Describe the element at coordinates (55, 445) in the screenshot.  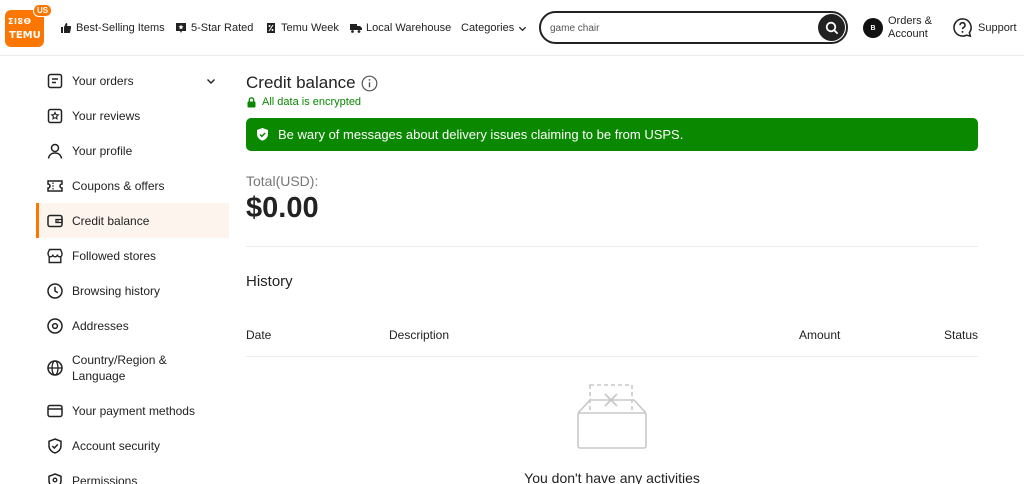
I see `shield-icon` at that location.